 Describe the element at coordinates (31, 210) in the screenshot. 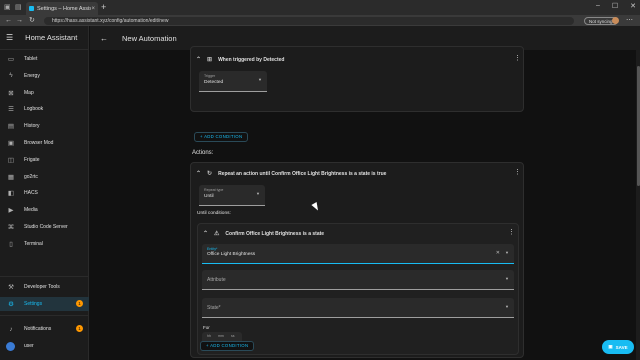

I see `sidebar-item-label: Media` at that location.